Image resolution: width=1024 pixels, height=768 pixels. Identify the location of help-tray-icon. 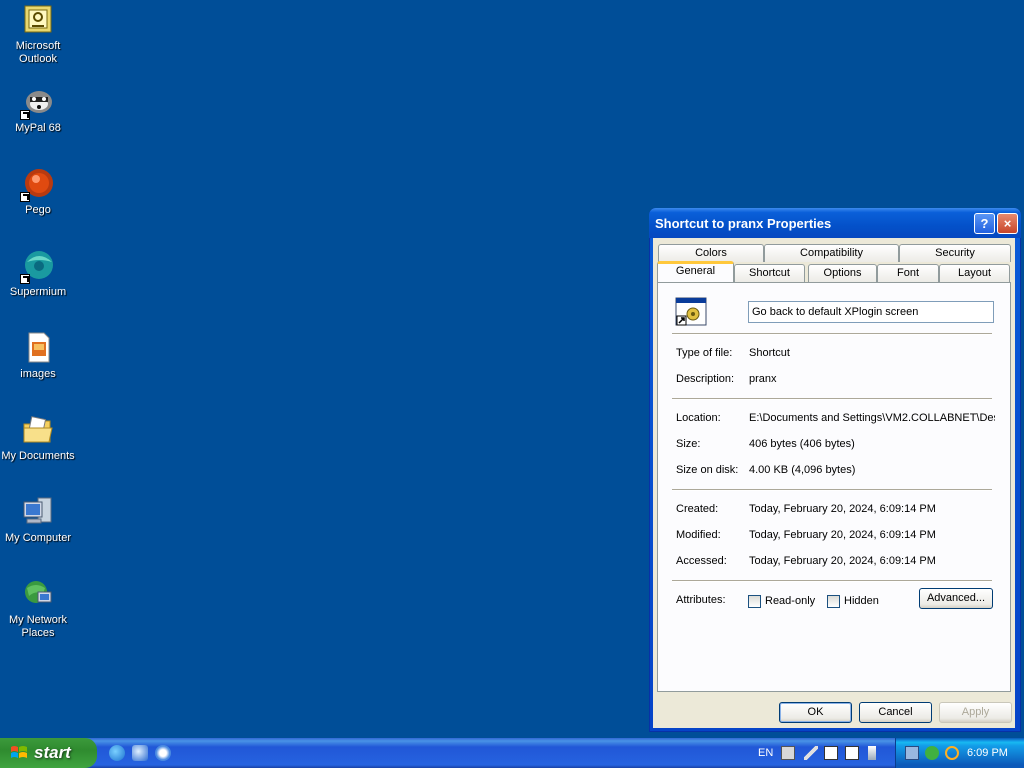
(852, 753).